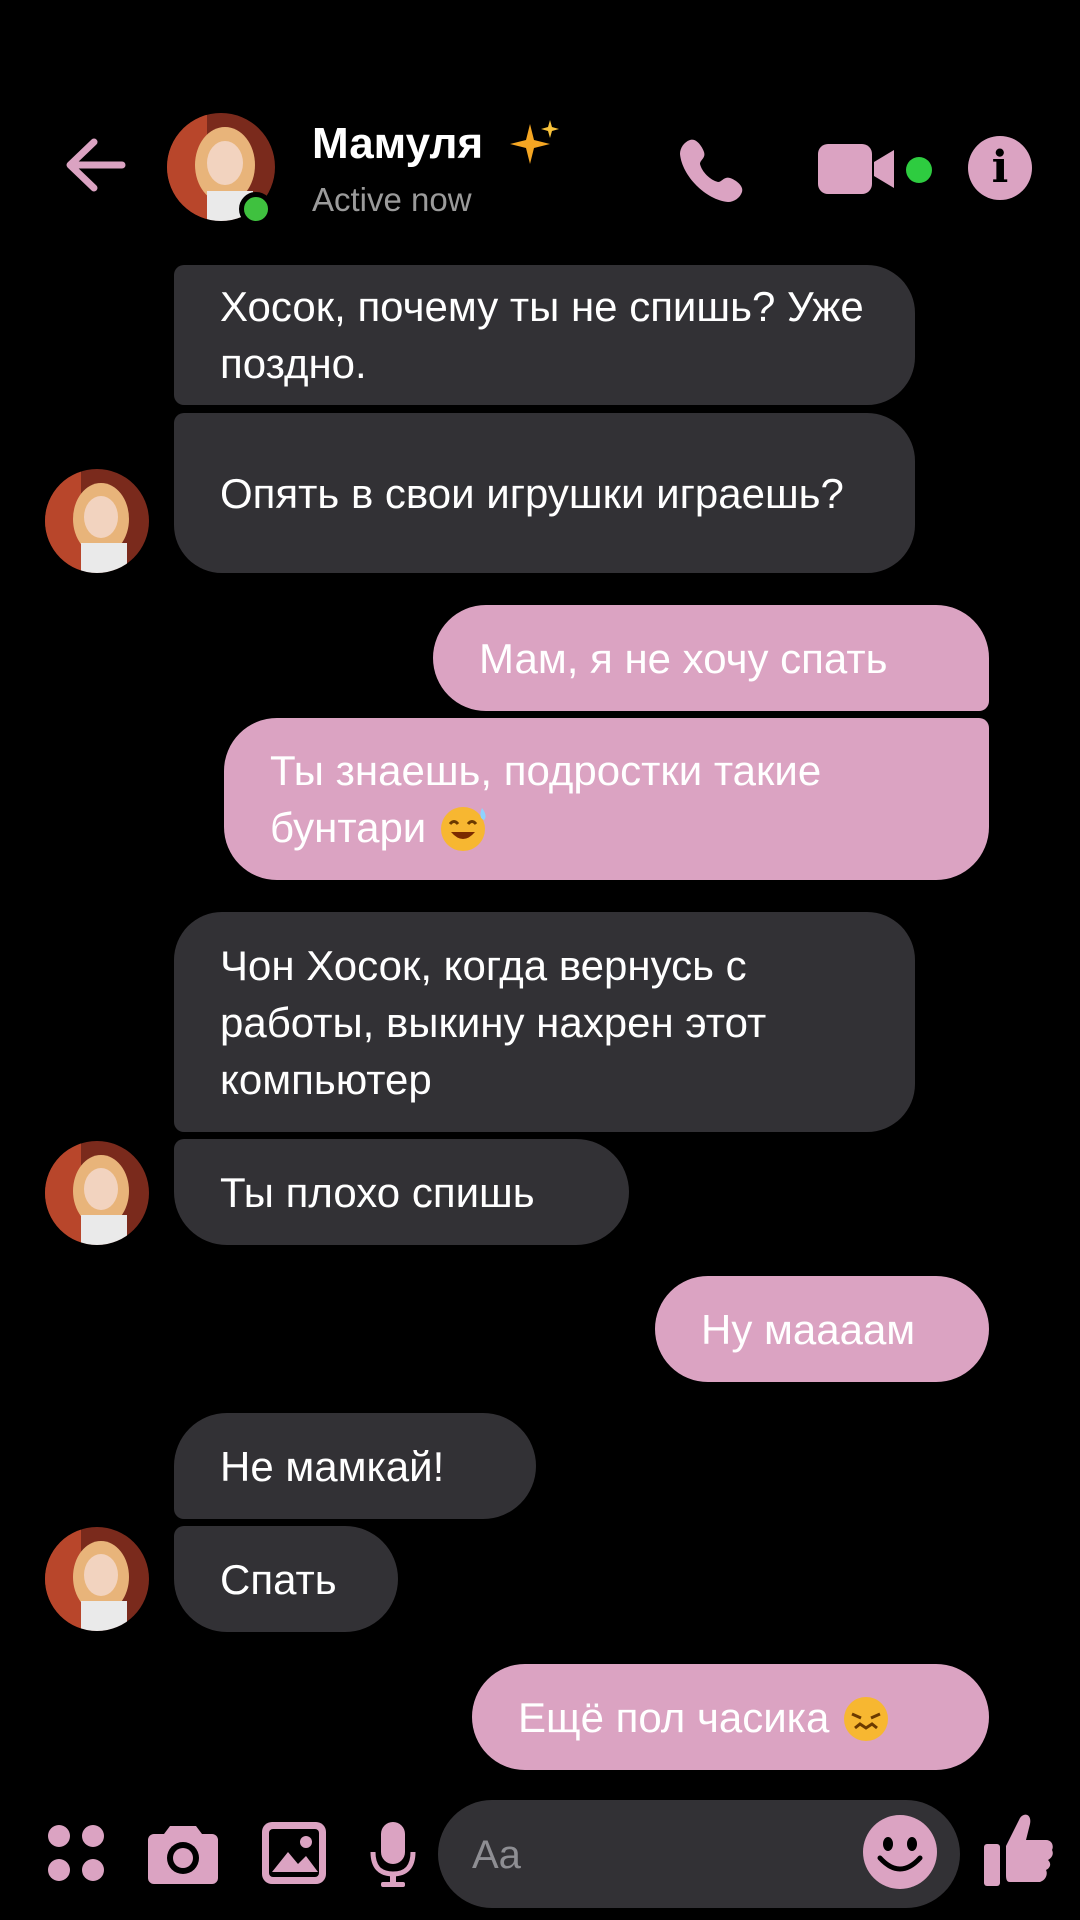 This screenshot has width=1080, height=1920. I want to click on phone-icon, so click(713, 169).